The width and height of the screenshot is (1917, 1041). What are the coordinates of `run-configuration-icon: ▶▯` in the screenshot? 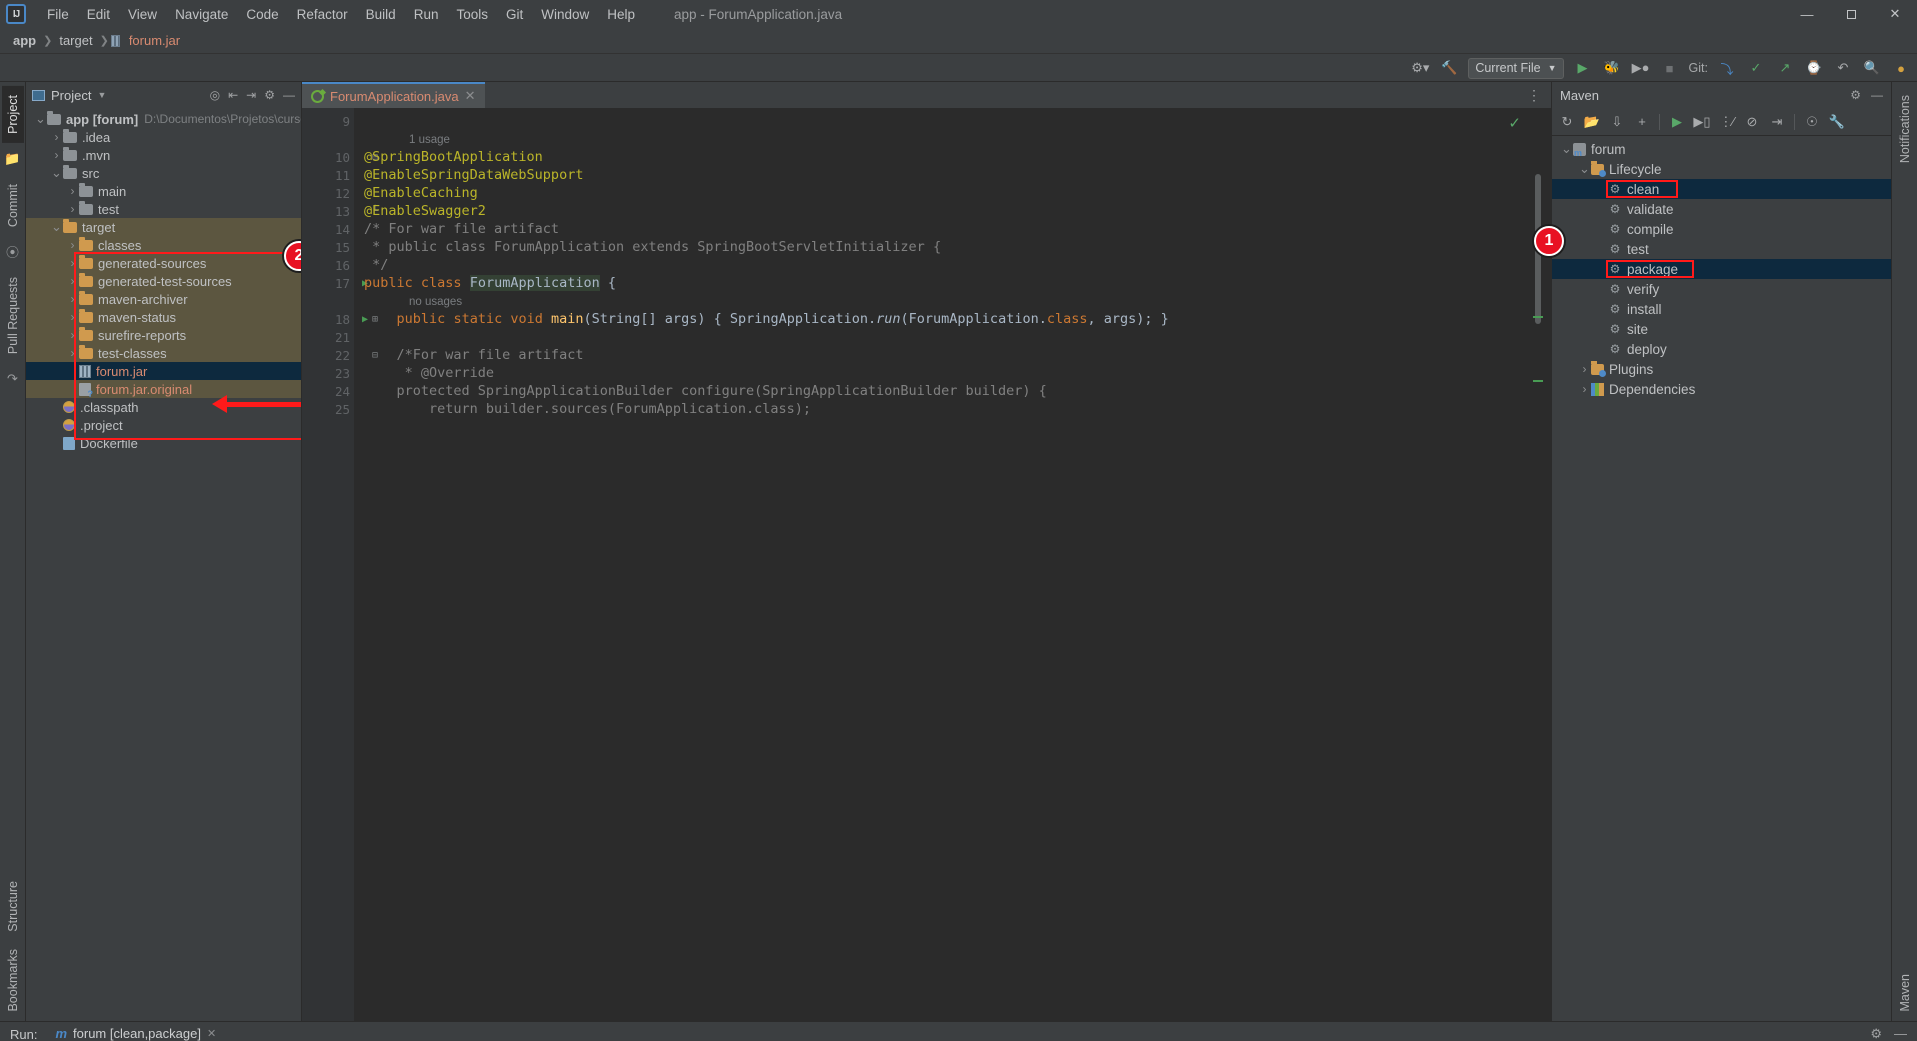 It's located at (1702, 122).